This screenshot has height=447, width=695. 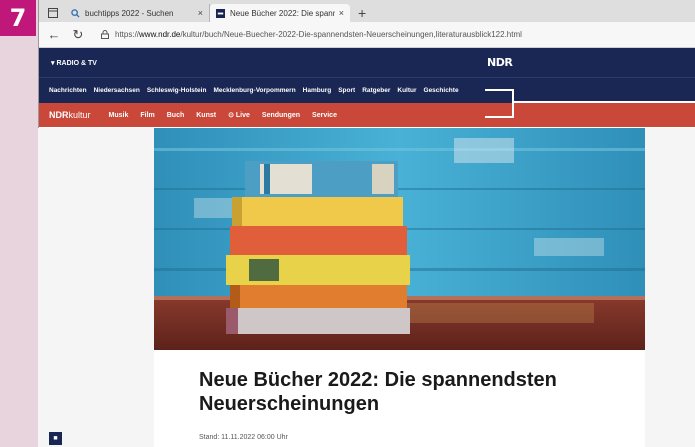 I want to click on logo-main: NDR, so click(x=59, y=115).